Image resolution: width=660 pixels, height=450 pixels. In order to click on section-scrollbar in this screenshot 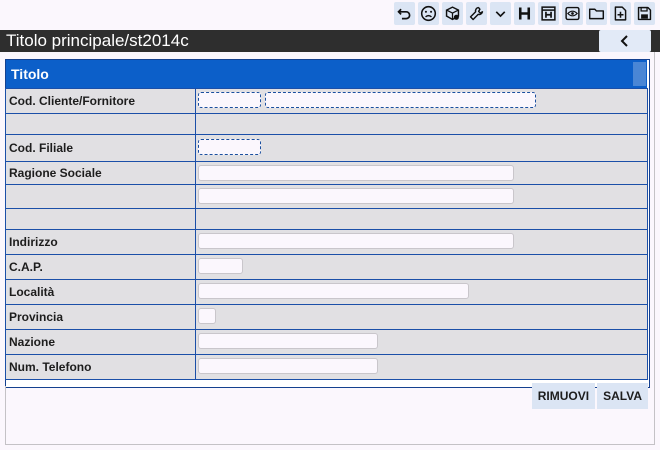, I will do `click(639, 74)`.